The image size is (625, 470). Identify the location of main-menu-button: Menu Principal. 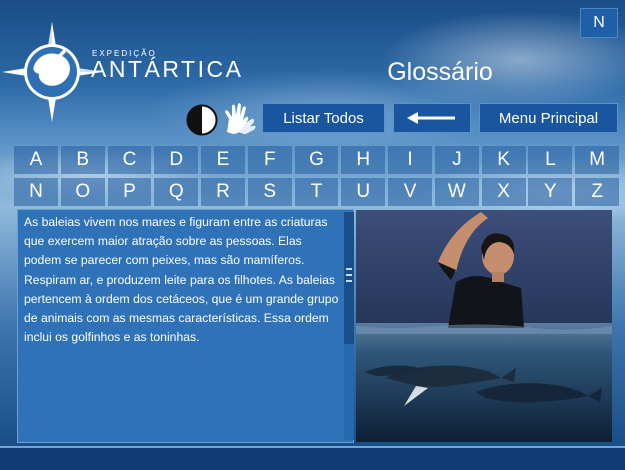
(548, 118).